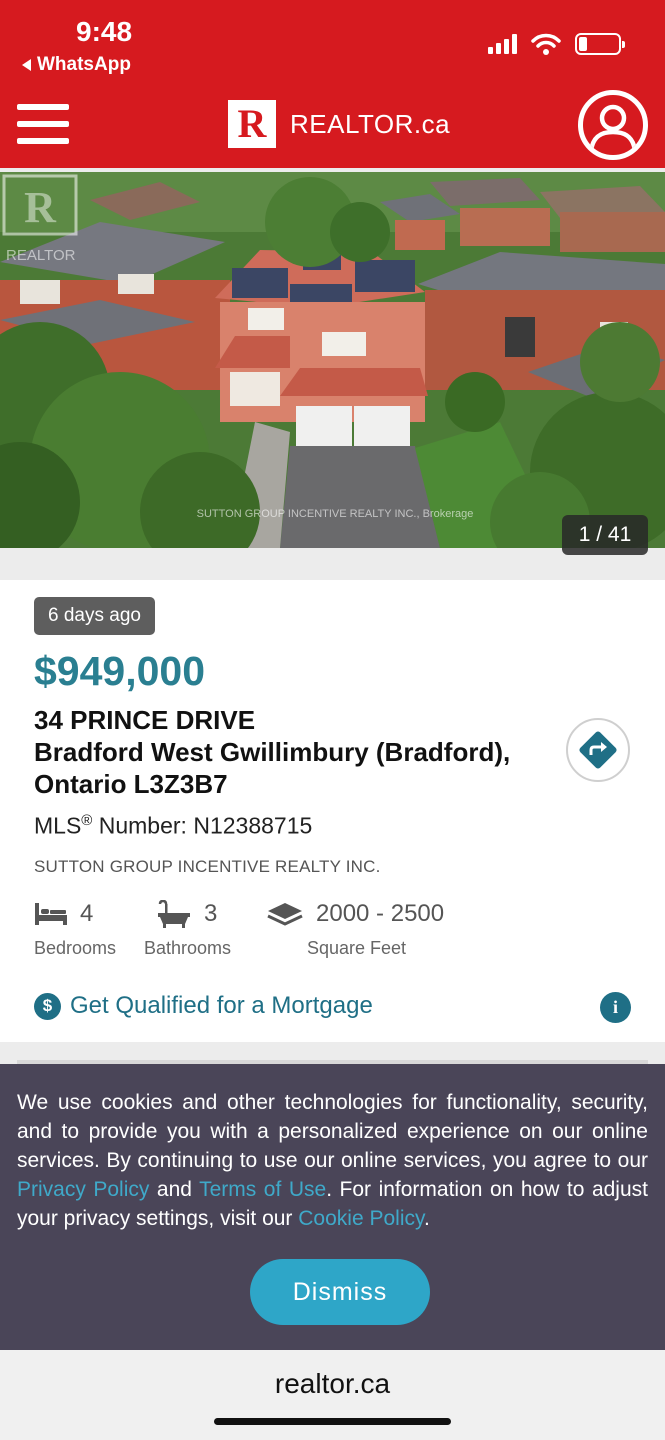 This screenshot has width=665, height=1440. What do you see at coordinates (355, 929) in the screenshot?
I see `square-feet-feature: 2000 - 2500 Square Feet` at bounding box center [355, 929].